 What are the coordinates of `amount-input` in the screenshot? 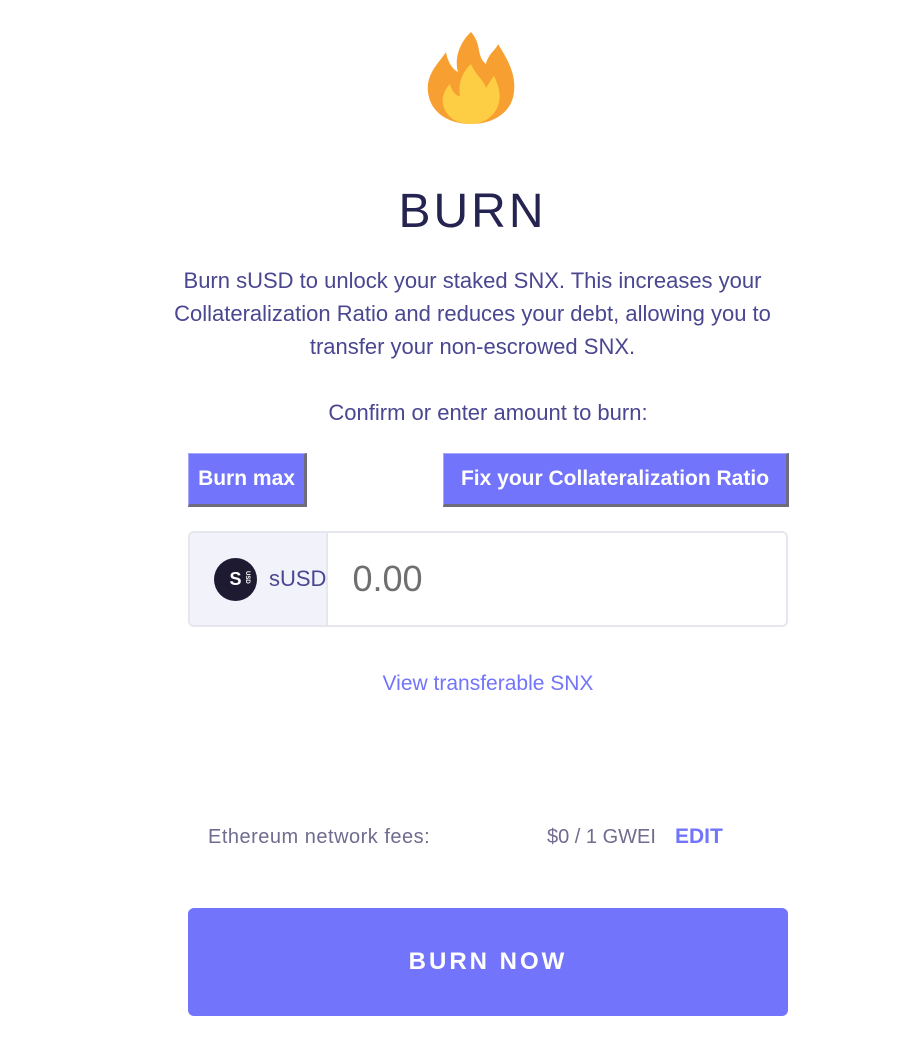 It's located at (557, 579).